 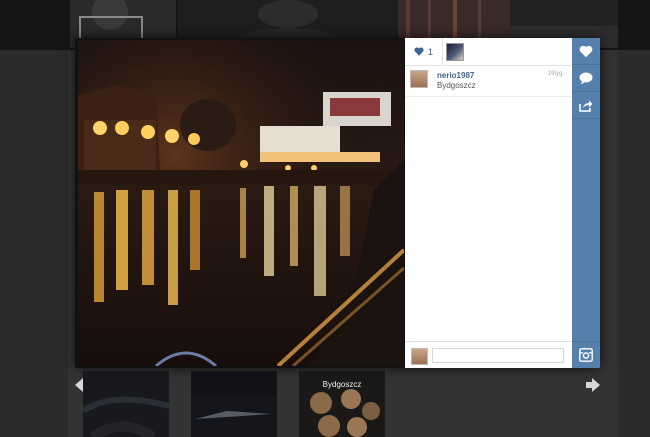 I want to click on arrow-right-icon, so click(x=593, y=385).